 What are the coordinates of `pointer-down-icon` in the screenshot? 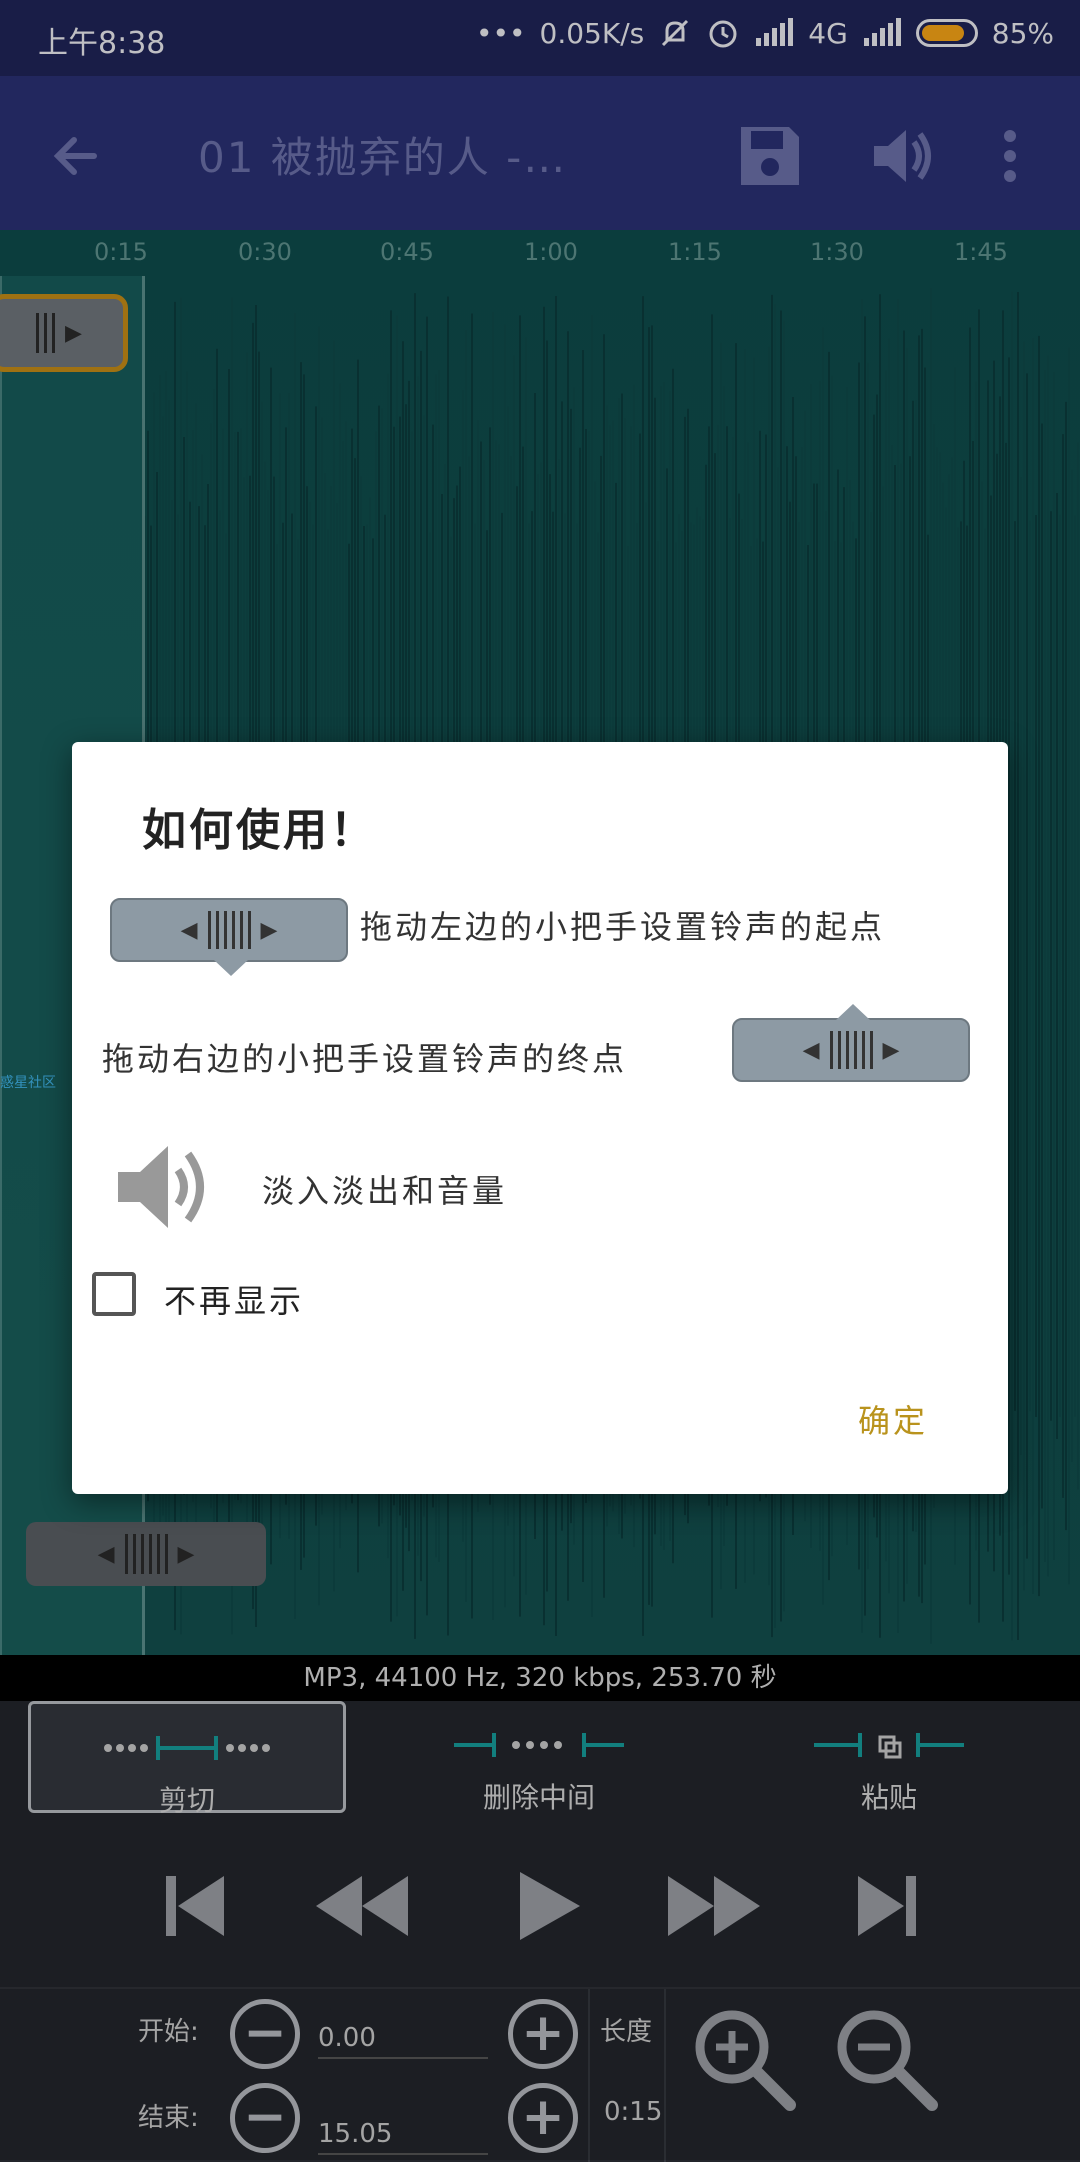 It's located at (231, 968).